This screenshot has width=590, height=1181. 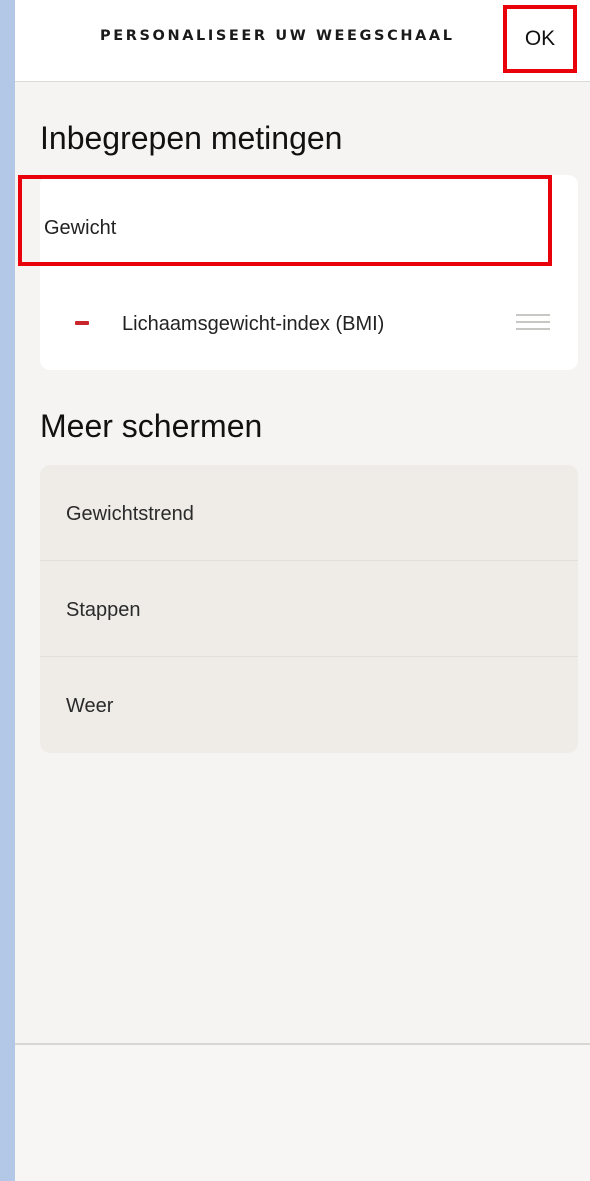 I want to click on list-item-weather: Weer, so click(x=309, y=705).